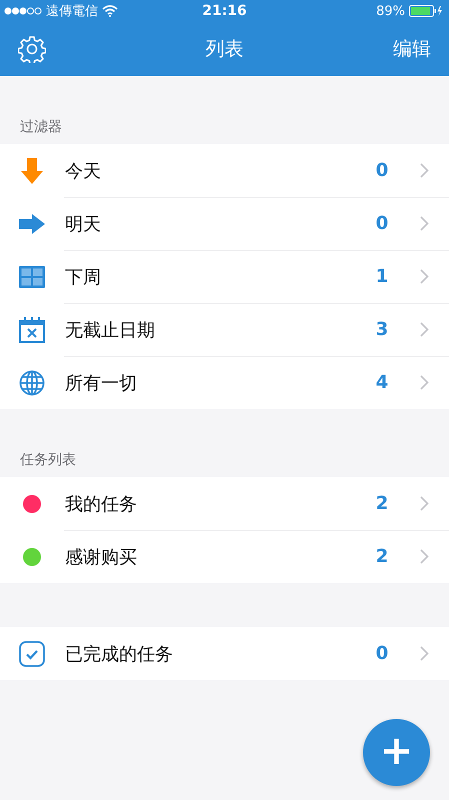 The width and height of the screenshot is (449, 800). I want to click on add-button: +, so click(396, 752).